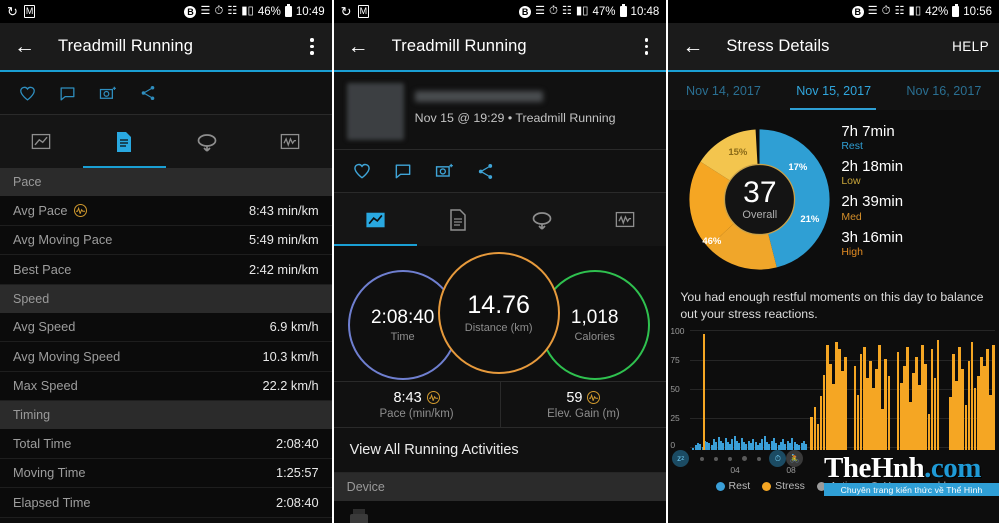 This screenshot has height=523, width=999. I want to click on clock-time: 10:56, so click(977, 11).